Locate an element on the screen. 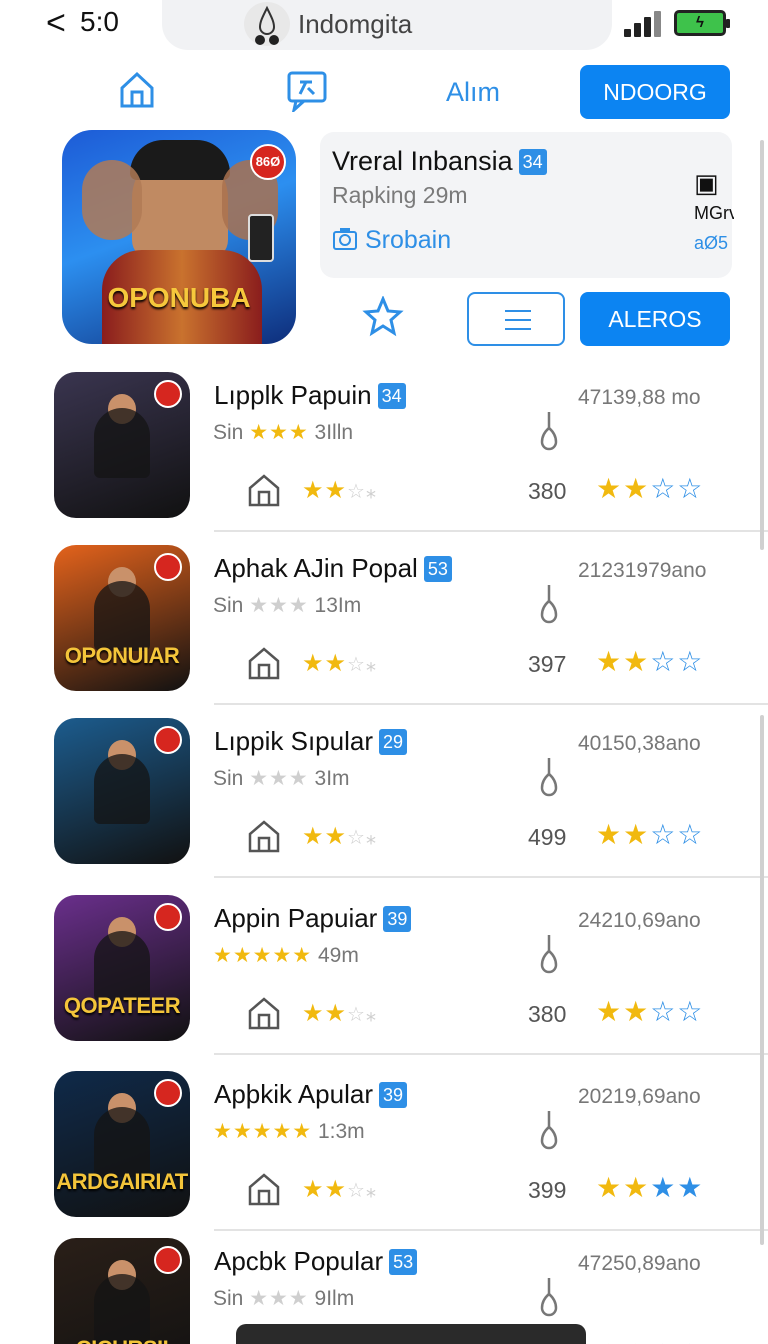 This screenshot has width=768, height=1344. app-title: Aphak AJin Popal 53 is located at coordinates (333, 568).